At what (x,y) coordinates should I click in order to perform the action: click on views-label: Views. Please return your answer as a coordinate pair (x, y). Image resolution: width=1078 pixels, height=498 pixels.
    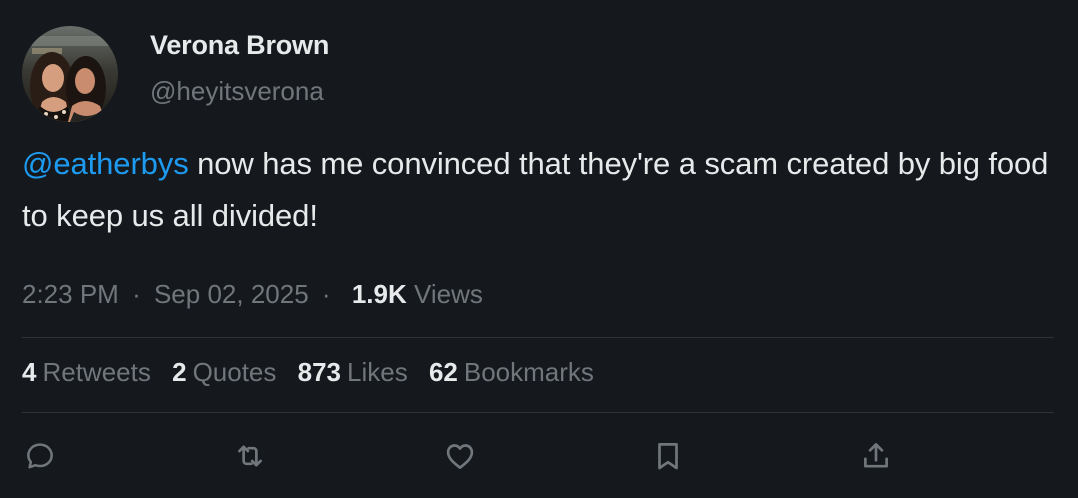
    Looking at the image, I should click on (448, 294).